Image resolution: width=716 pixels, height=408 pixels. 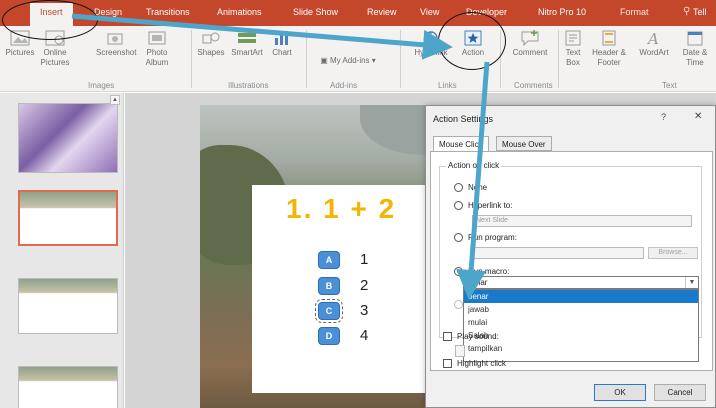 I want to click on chart-button: Chart, so click(x=282, y=44).